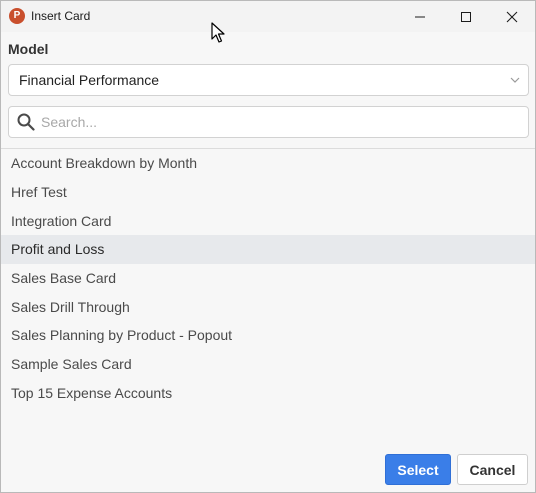 Image resolution: width=536 pixels, height=493 pixels. Describe the element at coordinates (89, 80) in the screenshot. I see `model-dropdown-value: Financial Performance` at that location.